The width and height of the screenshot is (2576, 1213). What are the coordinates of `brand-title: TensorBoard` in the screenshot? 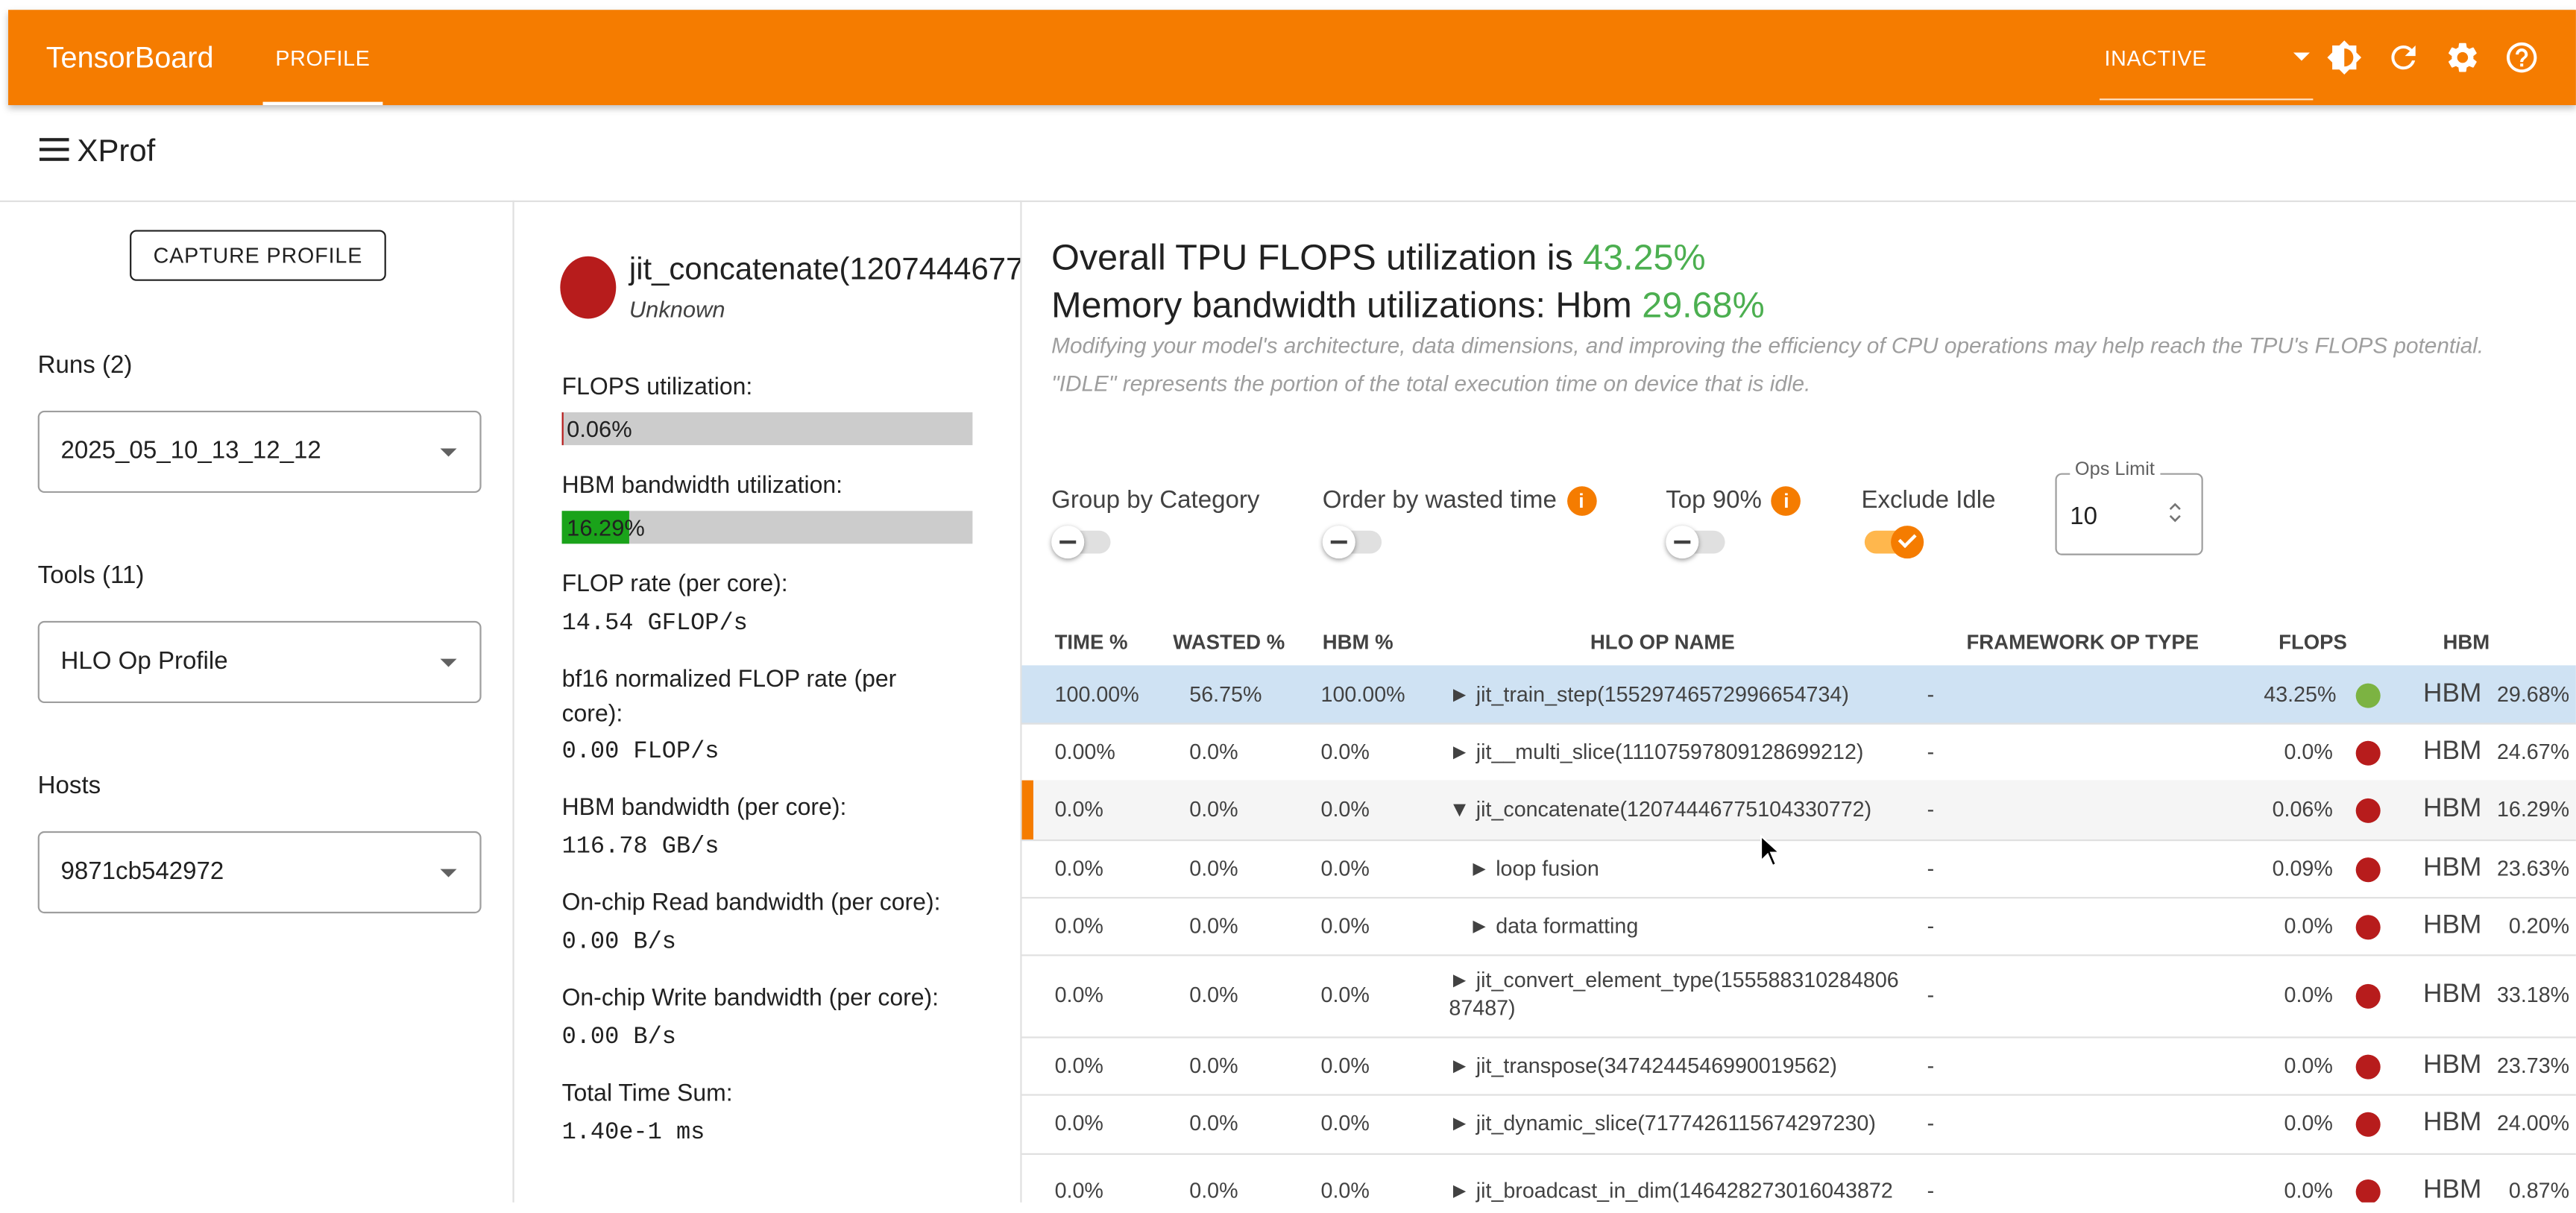 It's located at (130, 58).